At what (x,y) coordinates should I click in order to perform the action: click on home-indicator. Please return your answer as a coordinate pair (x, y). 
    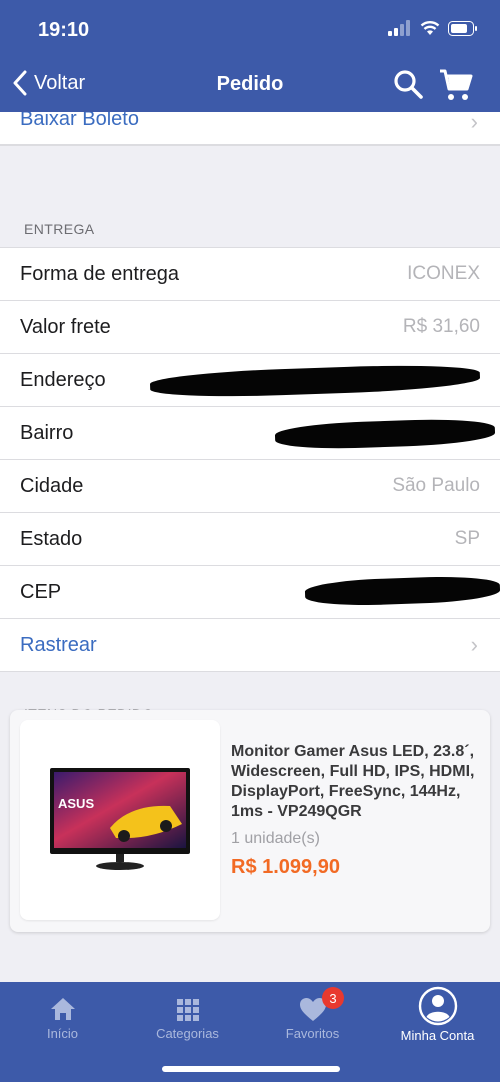
    Looking at the image, I should click on (251, 1069).